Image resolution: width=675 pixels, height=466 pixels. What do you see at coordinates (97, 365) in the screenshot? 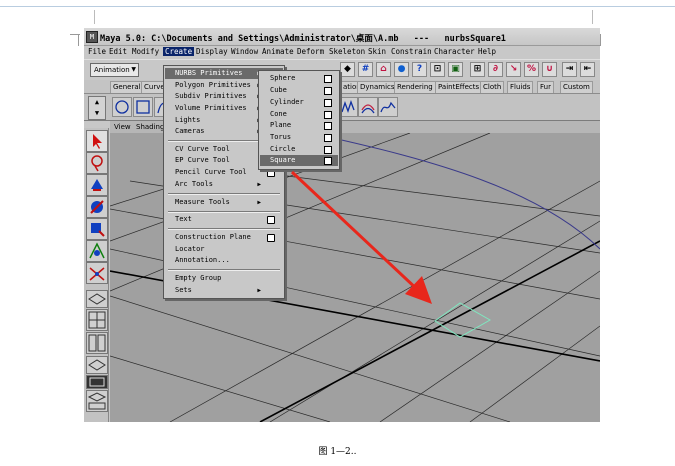
I see `persp-layout-icon` at bounding box center [97, 365].